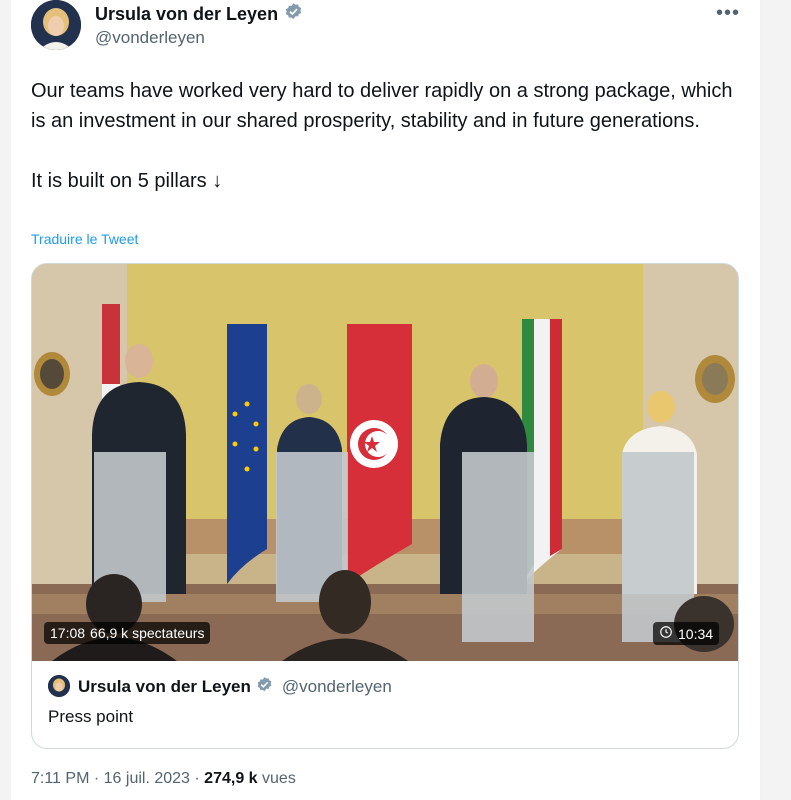  What do you see at coordinates (279, 778) in the screenshot?
I see `views-label: vues` at bounding box center [279, 778].